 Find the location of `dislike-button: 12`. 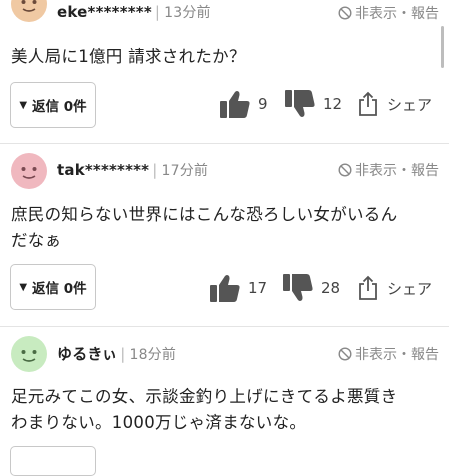

dislike-button: 12 is located at coordinates (313, 104).